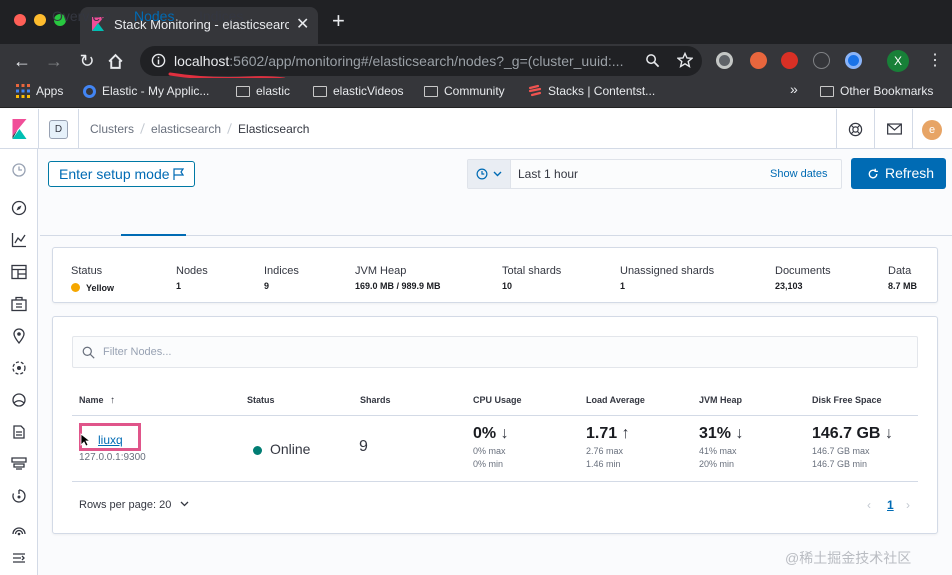  What do you see at coordinates (890, 505) in the screenshot?
I see `pagination-page-1: 1` at bounding box center [890, 505].